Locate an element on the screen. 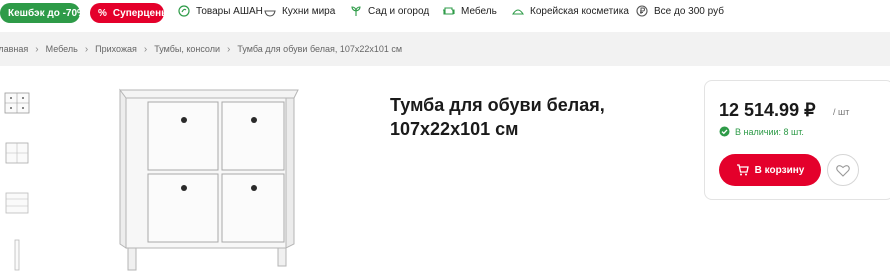 The image size is (890, 276). bowl-icon is located at coordinates (270, 13).